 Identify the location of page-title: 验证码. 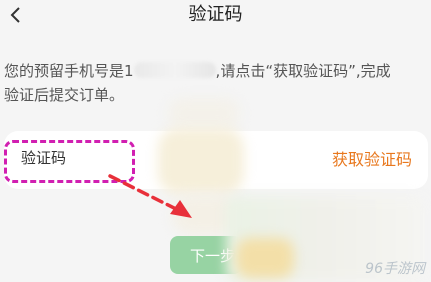
(215, 14).